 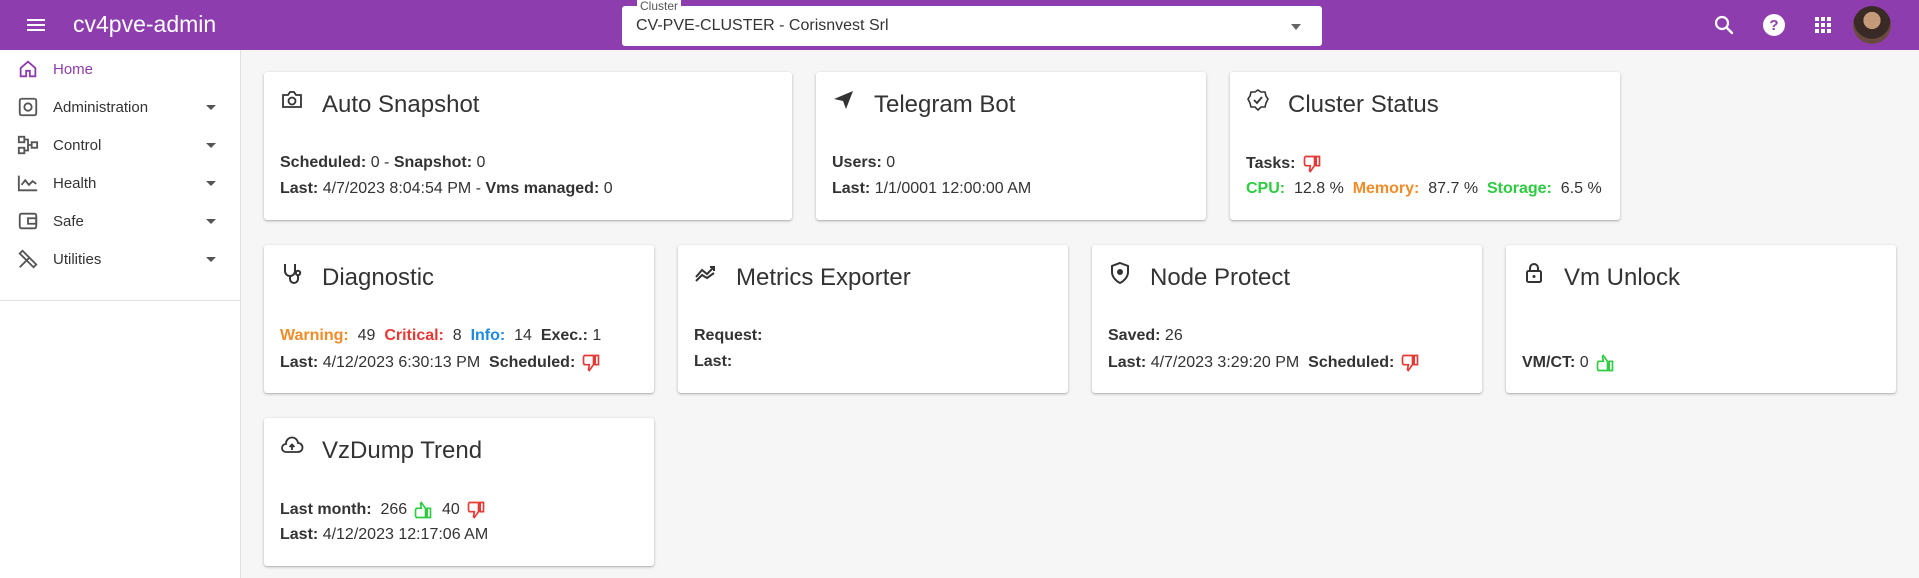 What do you see at coordinates (1724, 25) in the screenshot?
I see `search-icon` at bounding box center [1724, 25].